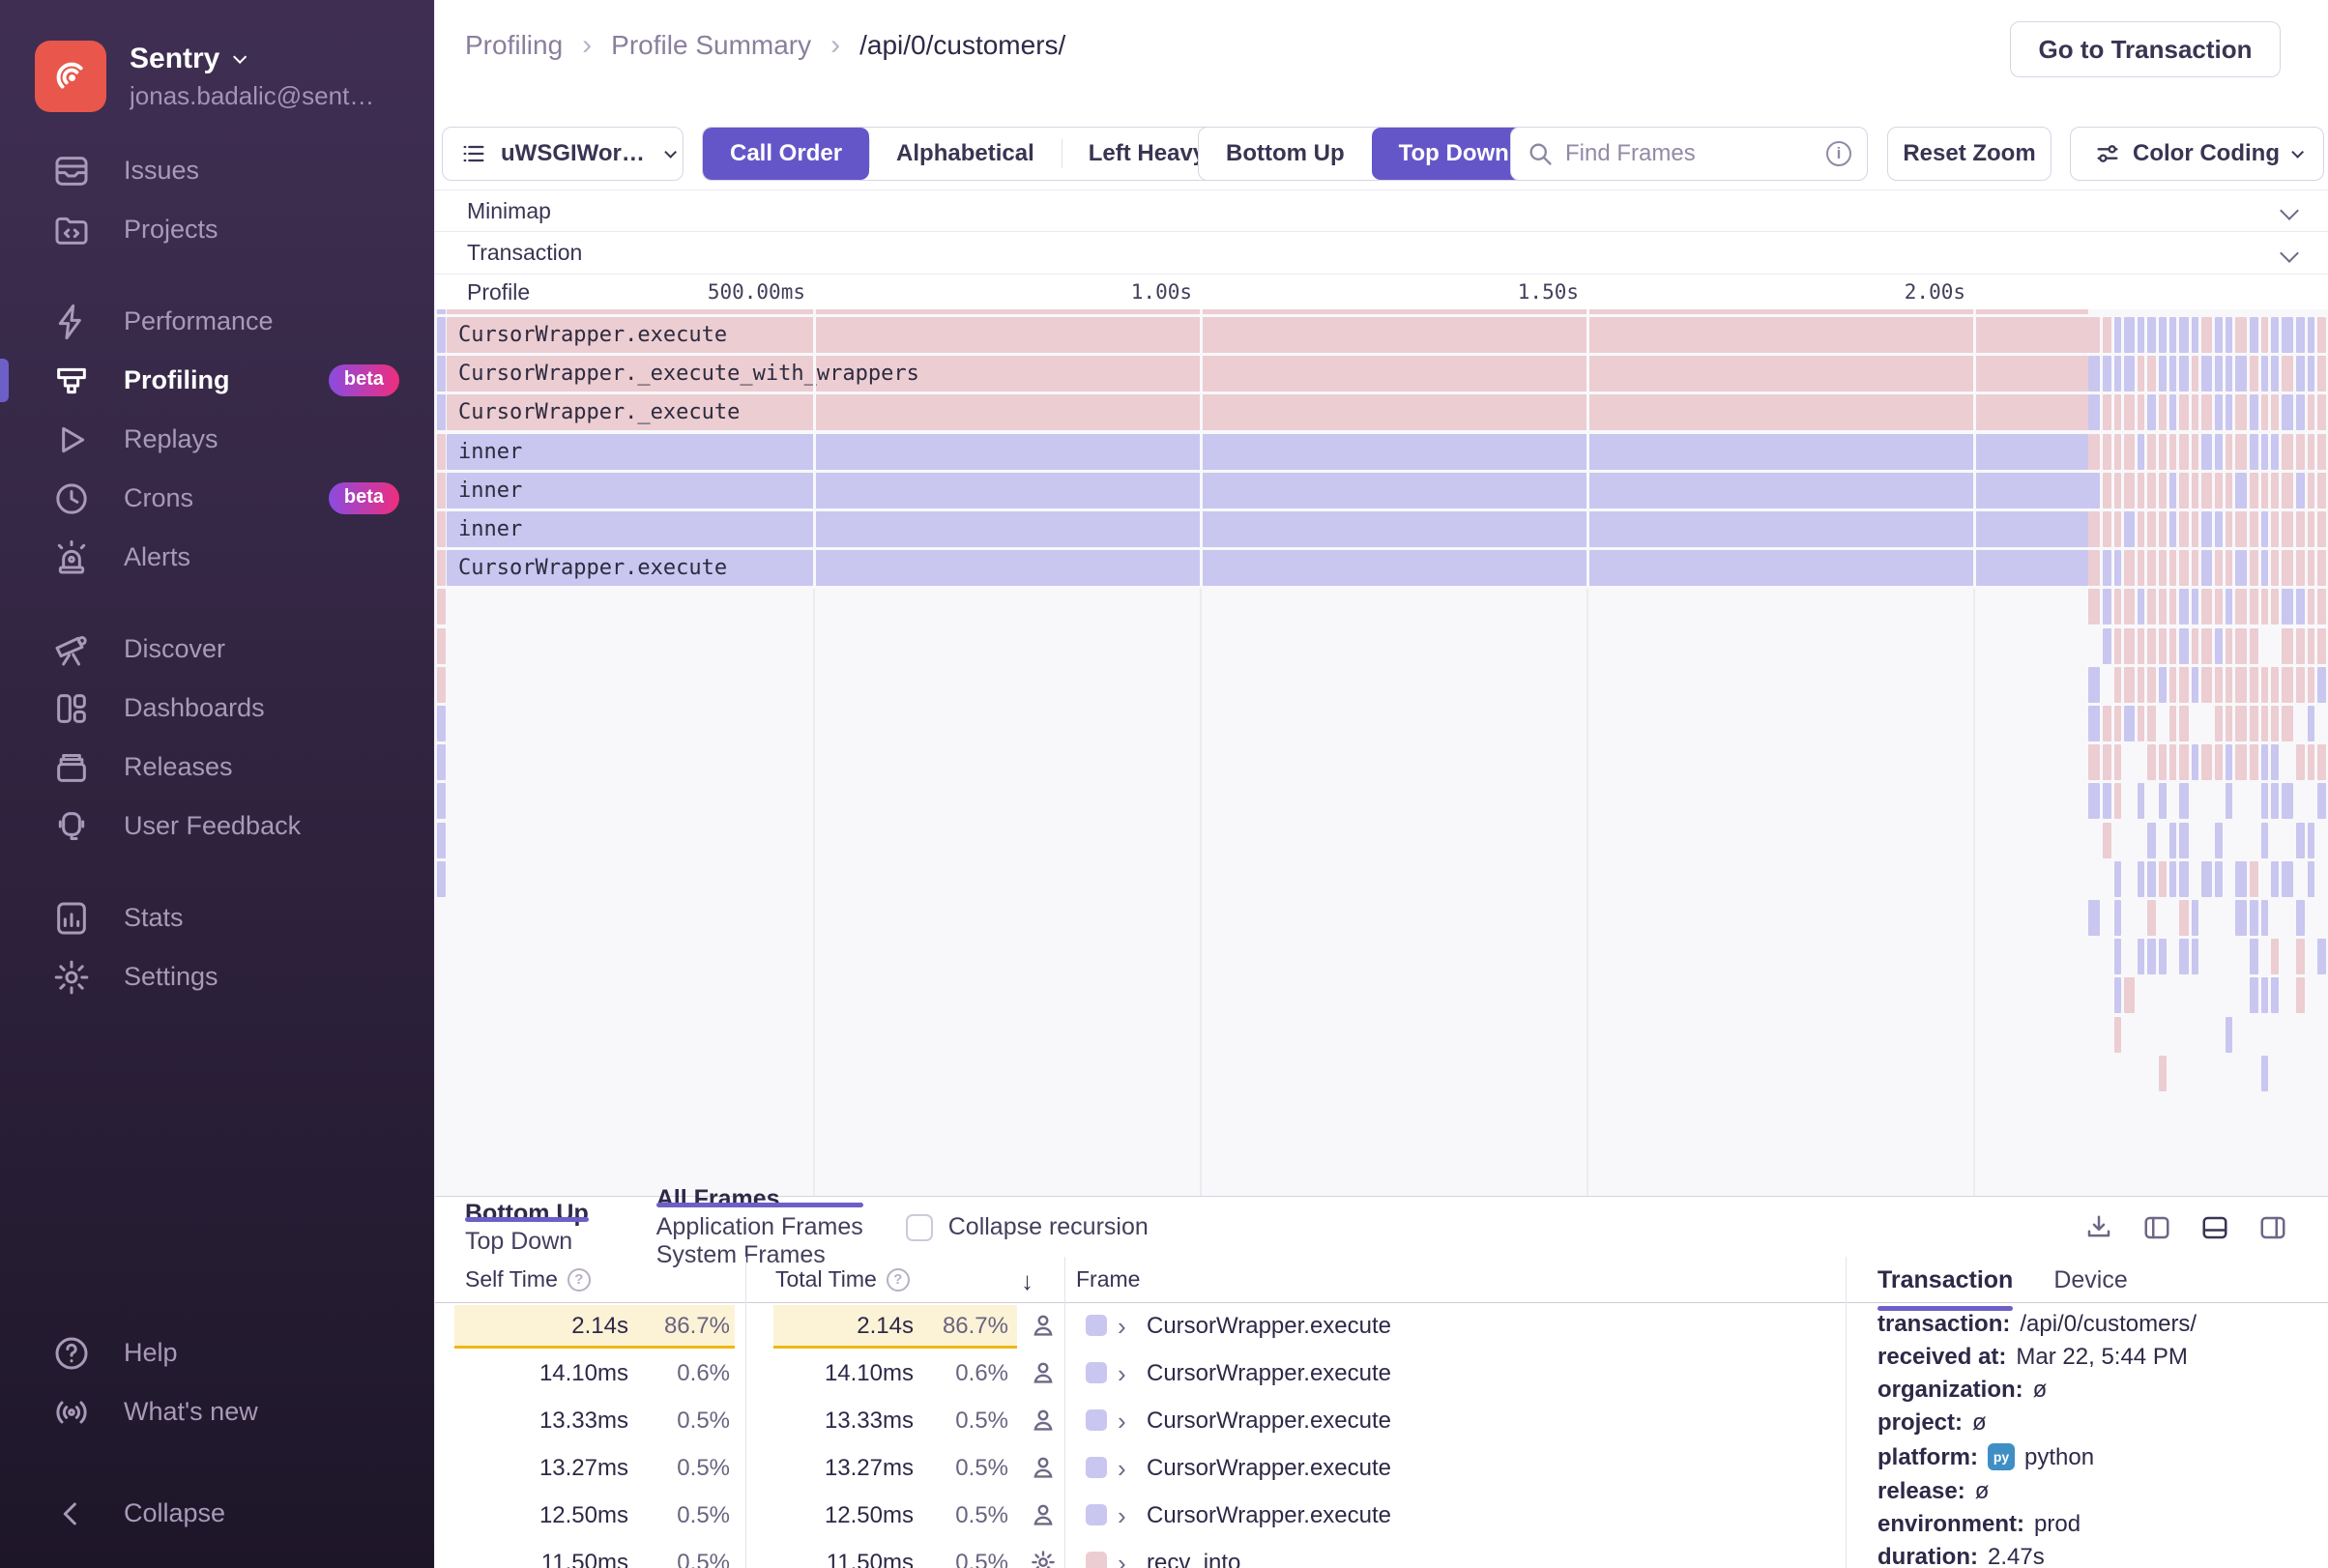 The image size is (2328, 1568). What do you see at coordinates (2090, 1284) in the screenshot?
I see `details-tab-device: Device` at bounding box center [2090, 1284].